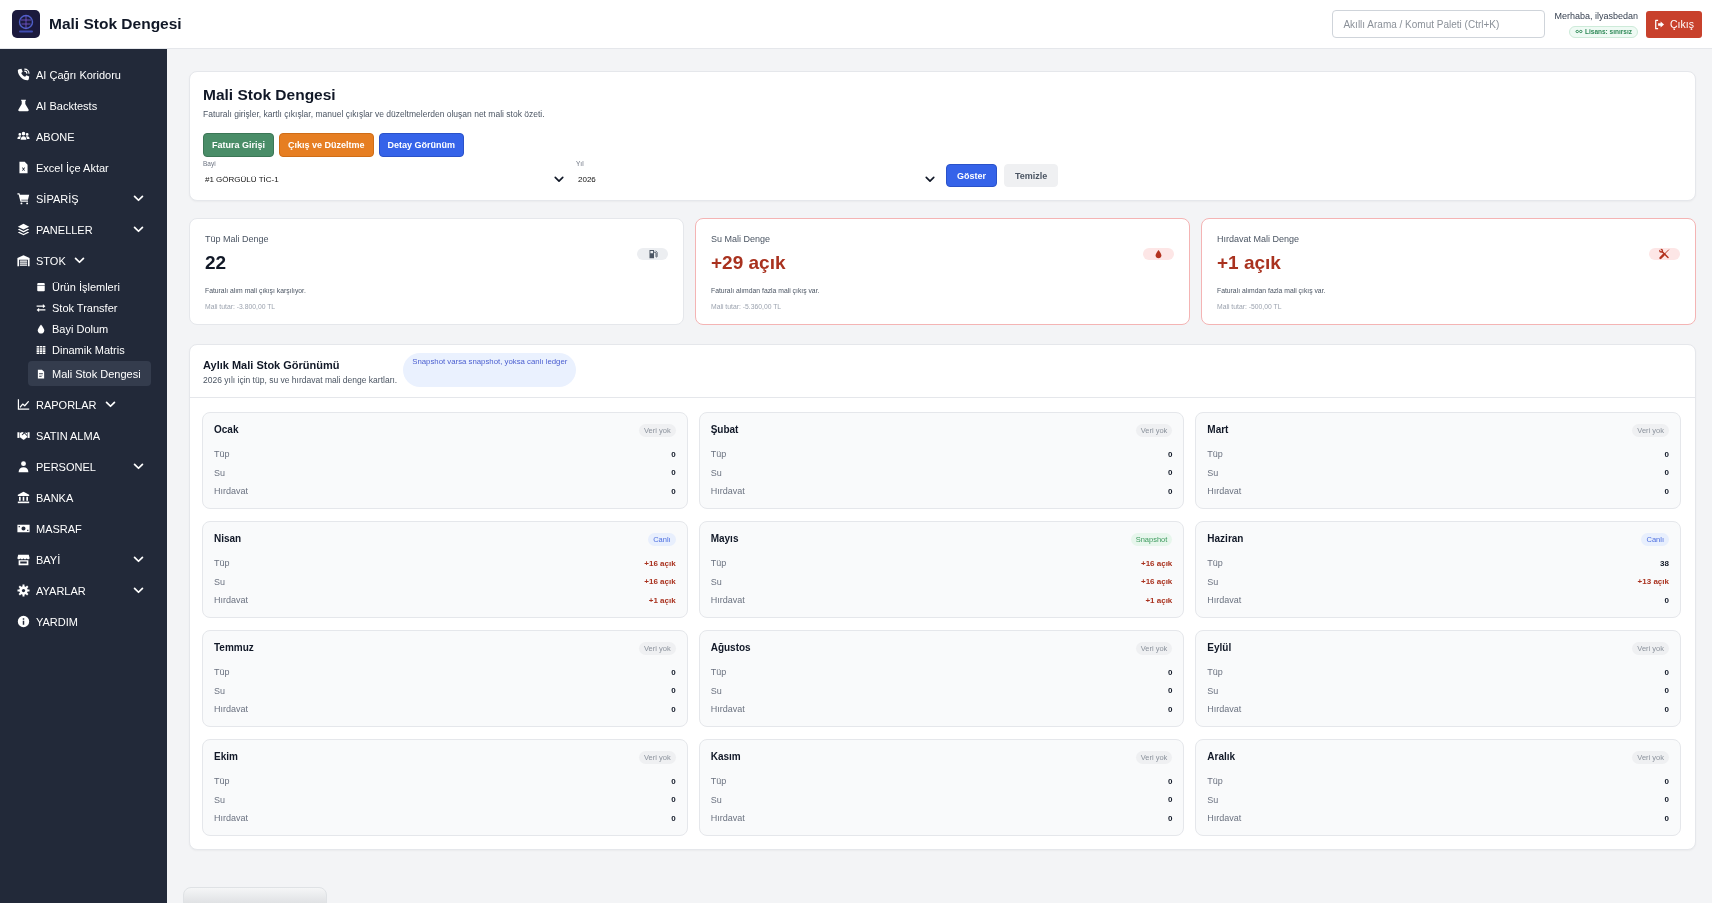 This screenshot has width=1712, height=903. Describe the element at coordinates (1674, 24) in the screenshot. I see `logout-button: Çıkış` at that location.